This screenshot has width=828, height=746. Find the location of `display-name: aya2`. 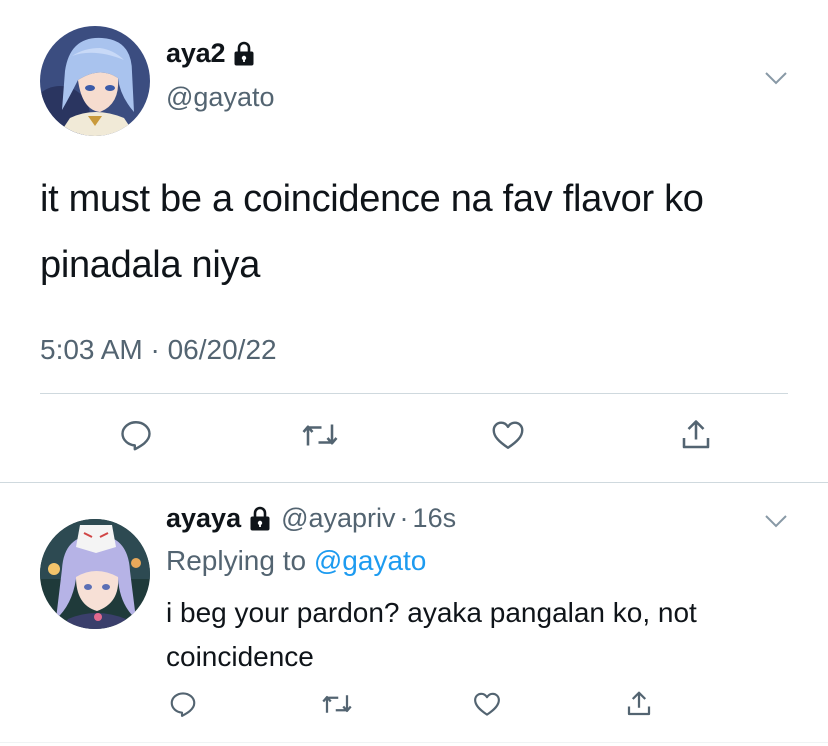

display-name: aya2 is located at coordinates (195, 53).